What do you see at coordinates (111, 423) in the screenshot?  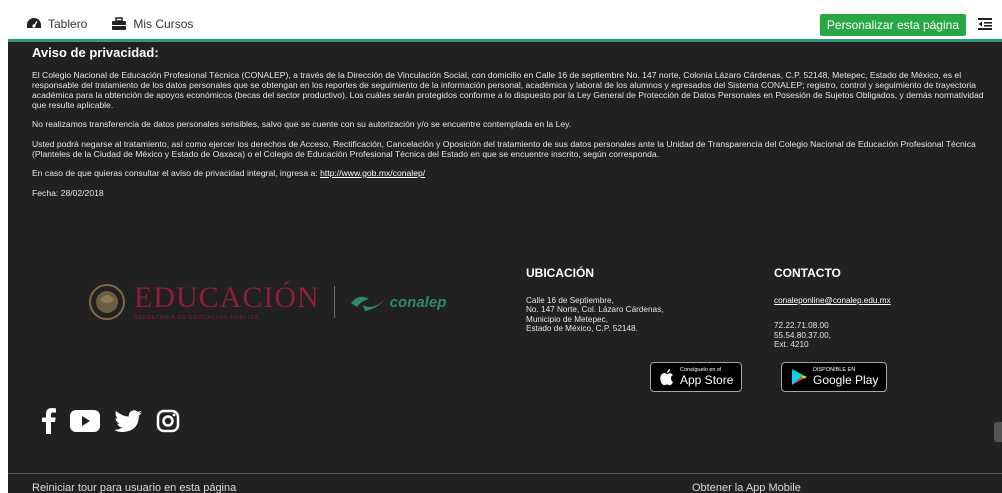 I see `social-links` at bounding box center [111, 423].